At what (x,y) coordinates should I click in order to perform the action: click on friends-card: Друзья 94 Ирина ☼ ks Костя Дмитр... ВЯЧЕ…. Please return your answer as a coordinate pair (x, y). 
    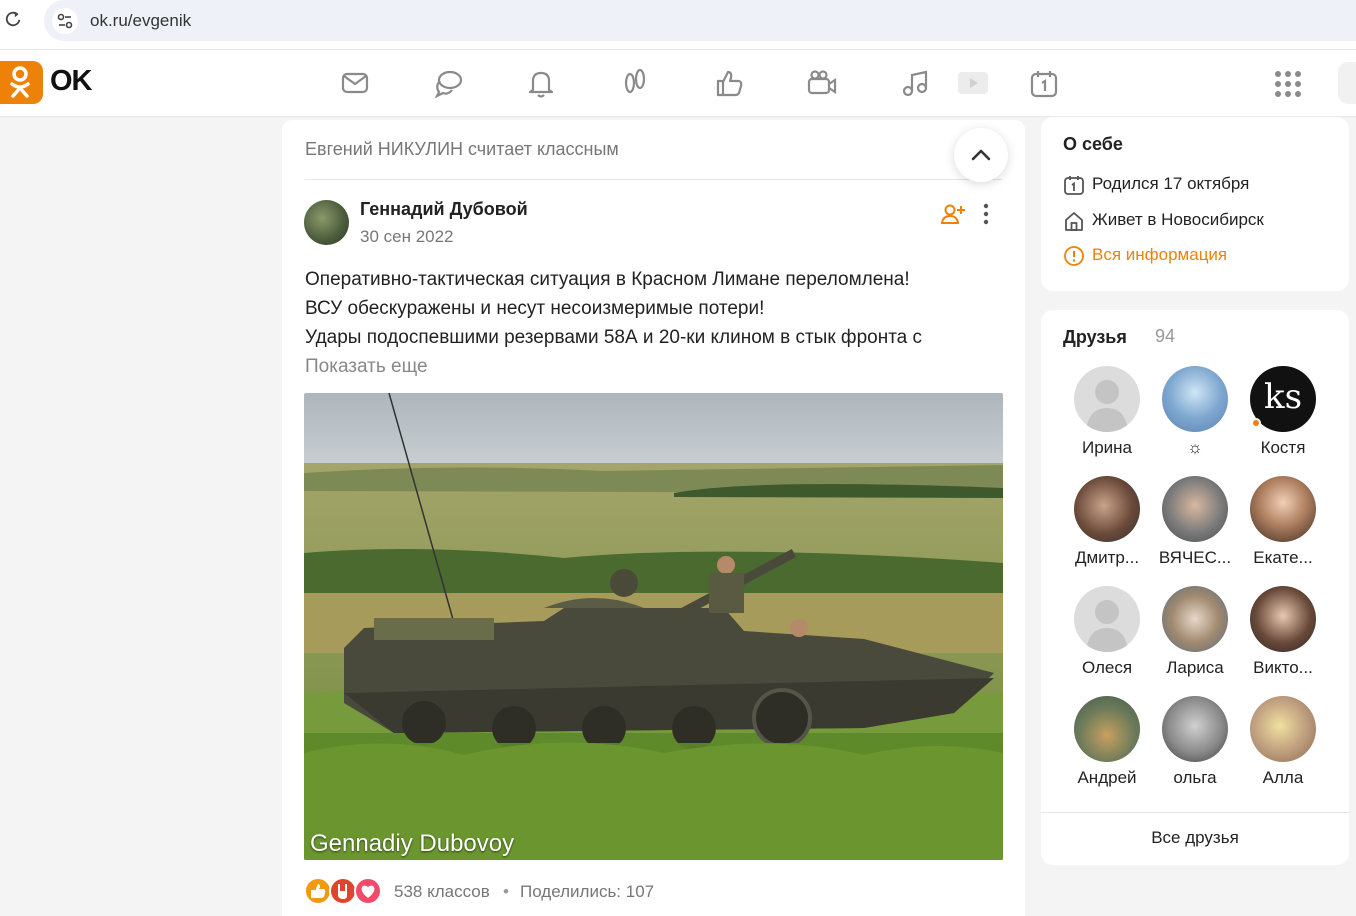
    Looking at the image, I should click on (1195, 587).